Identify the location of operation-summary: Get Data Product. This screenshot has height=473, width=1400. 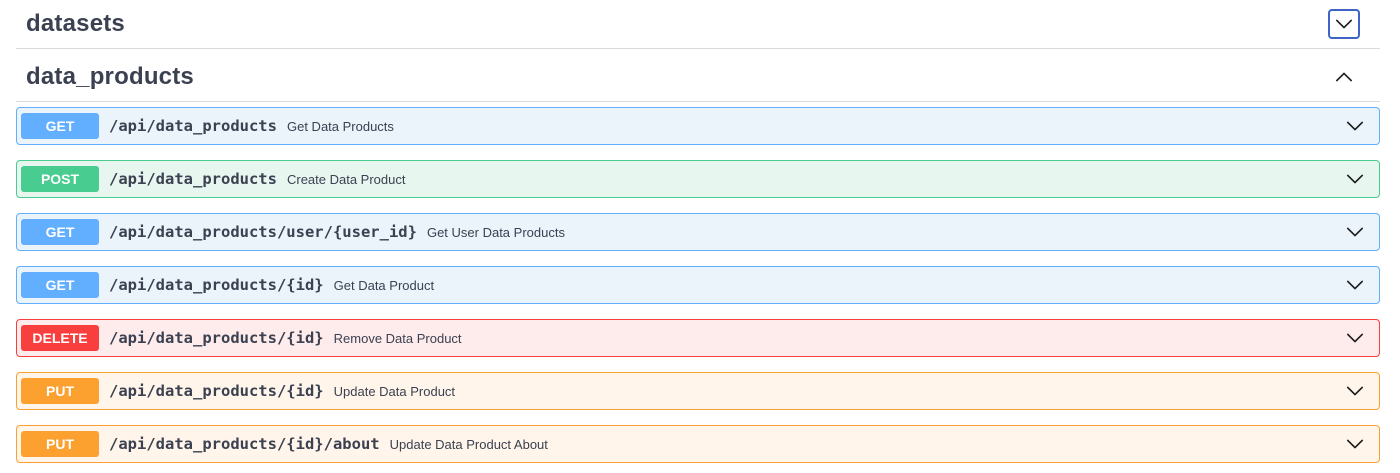
(384, 285).